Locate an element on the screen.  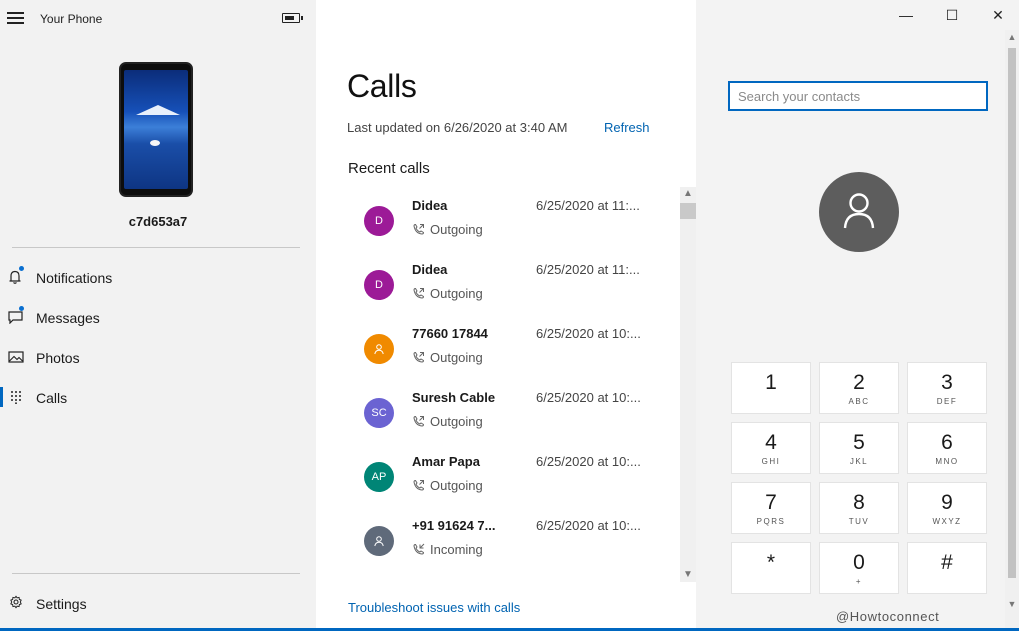
dial-key-7: 7 PQRS is located at coordinates (771, 508).